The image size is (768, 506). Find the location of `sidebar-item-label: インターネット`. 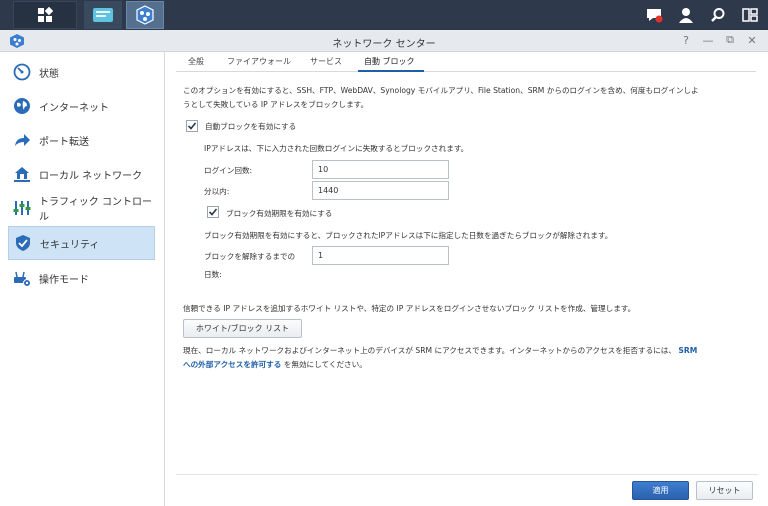

sidebar-item-label: インターネット is located at coordinates (74, 108).